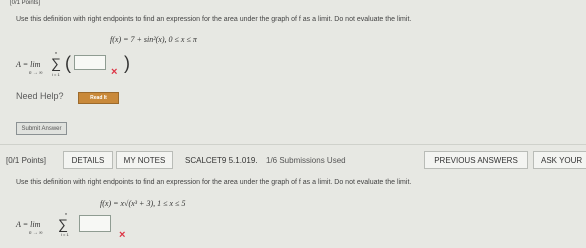 This screenshot has width=586, height=248. I want to click on q1-limit: A = lim, so click(28, 64).